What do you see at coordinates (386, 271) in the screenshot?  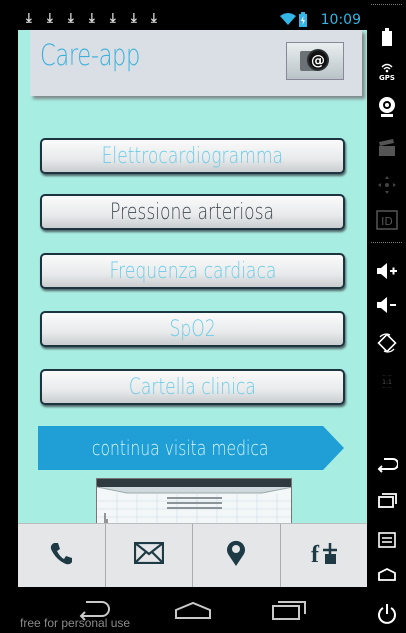 I see `volume-up-icon` at bounding box center [386, 271].